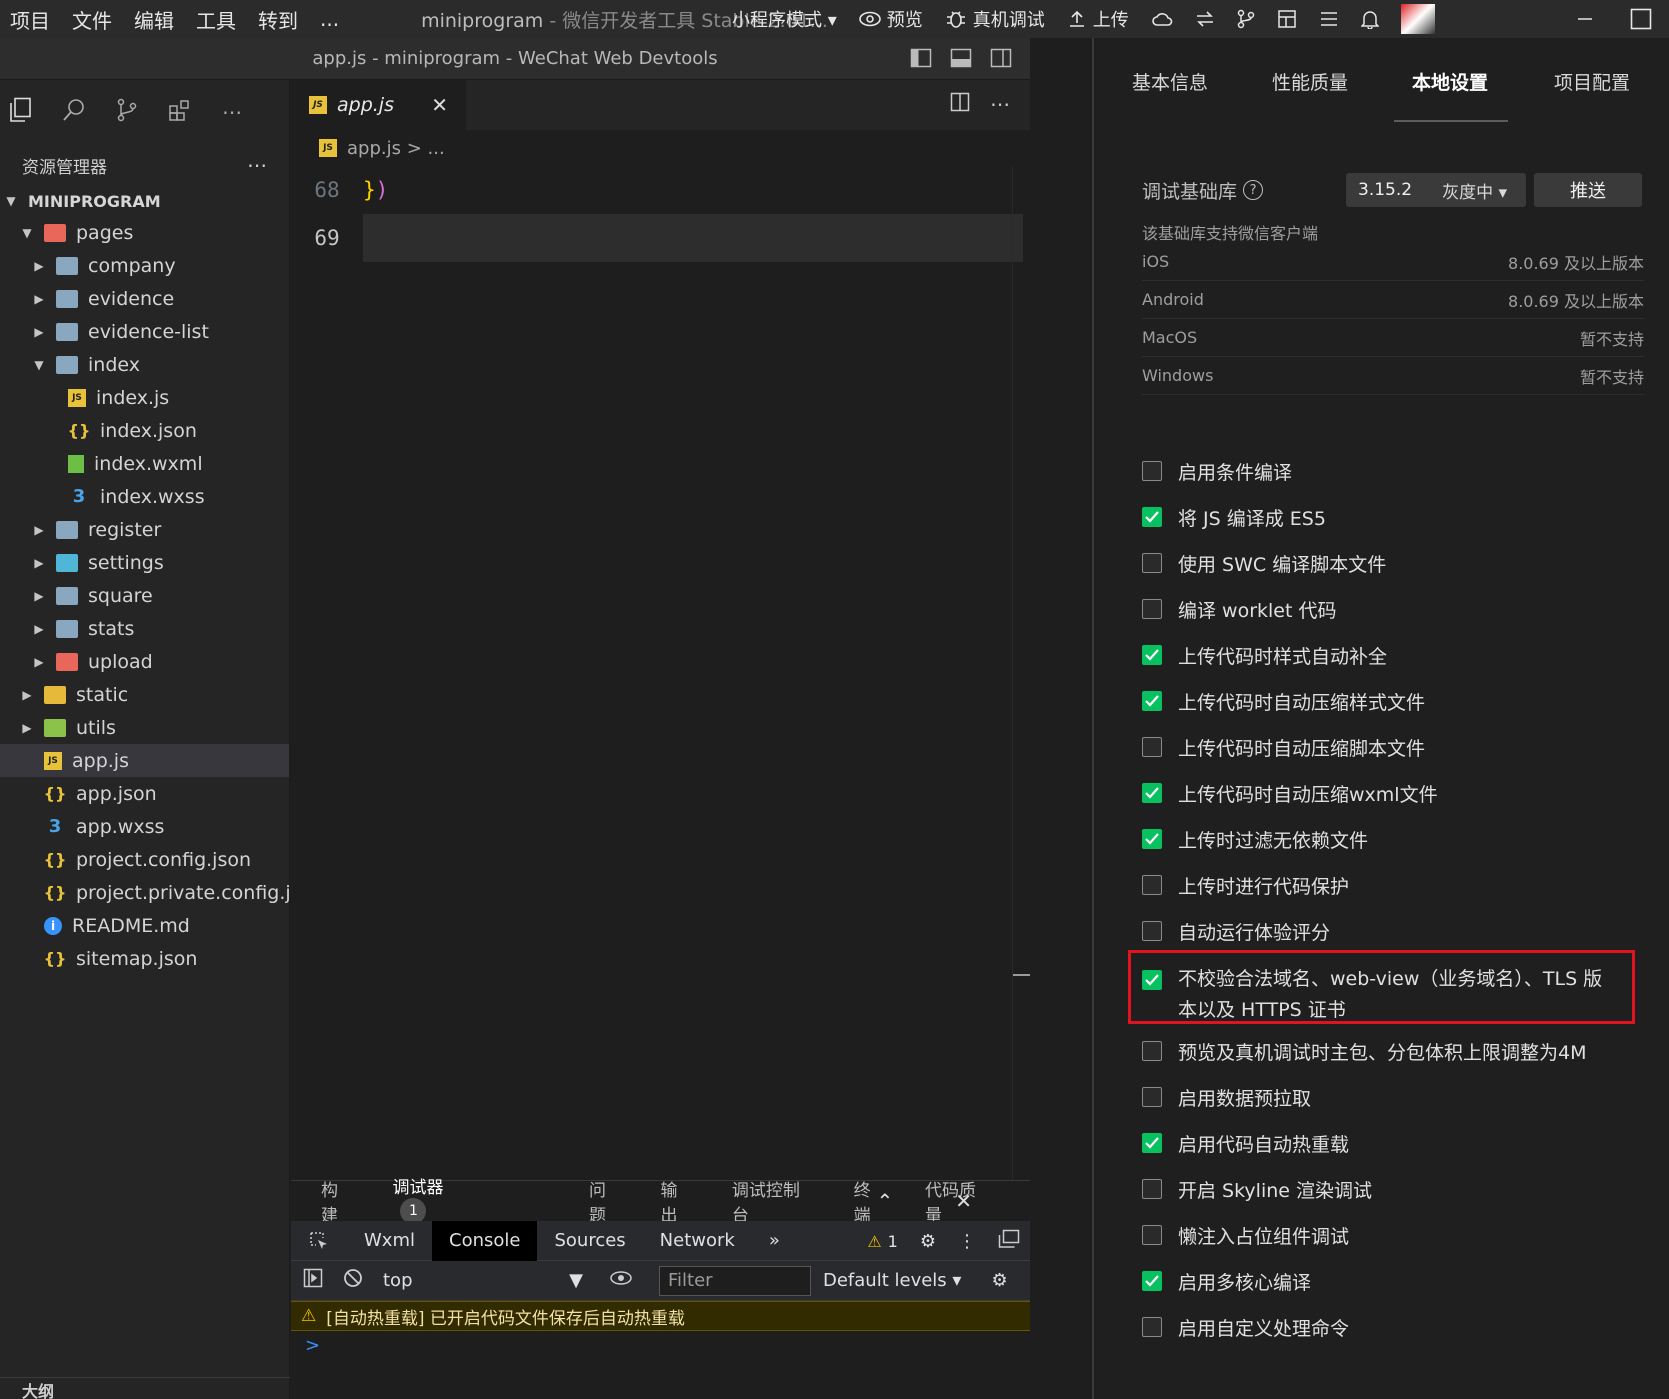  Describe the element at coordinates (144, 463) in the screenshot. I see `tree-item-index-wxml: index.wxml` at that location.